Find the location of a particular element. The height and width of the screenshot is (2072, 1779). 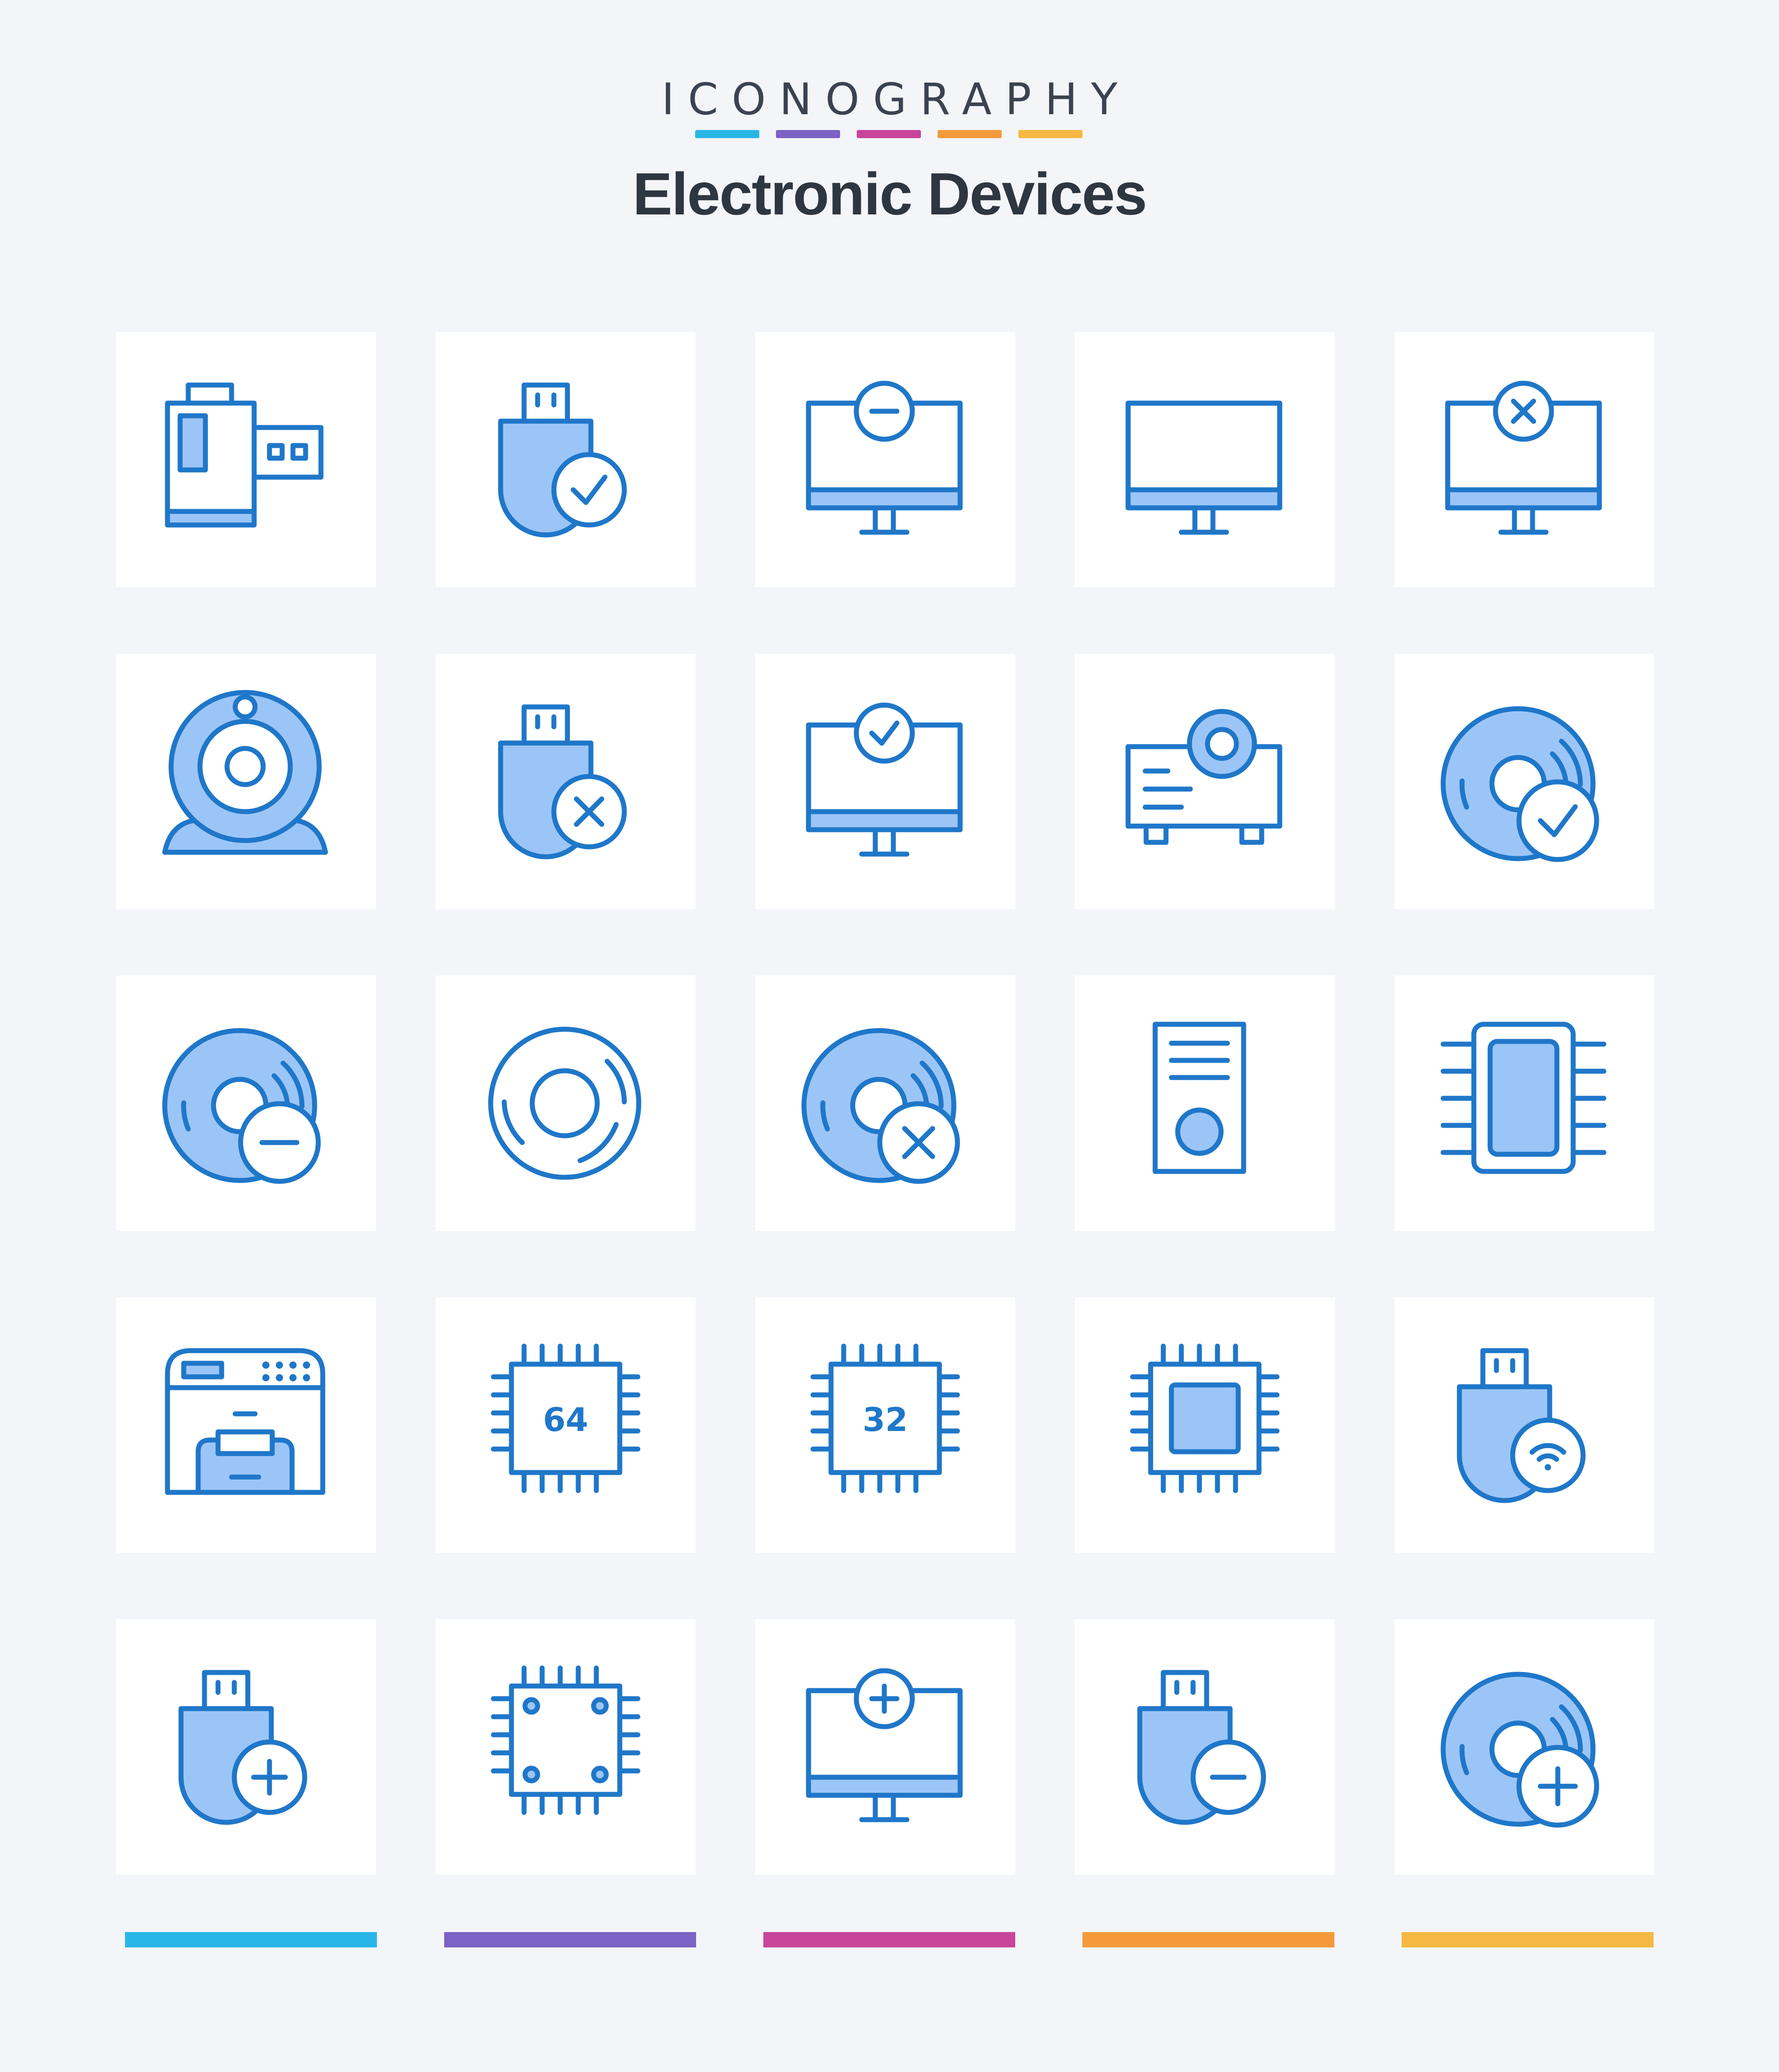

disc-add-tile is located at coordinates (1524, 1747).